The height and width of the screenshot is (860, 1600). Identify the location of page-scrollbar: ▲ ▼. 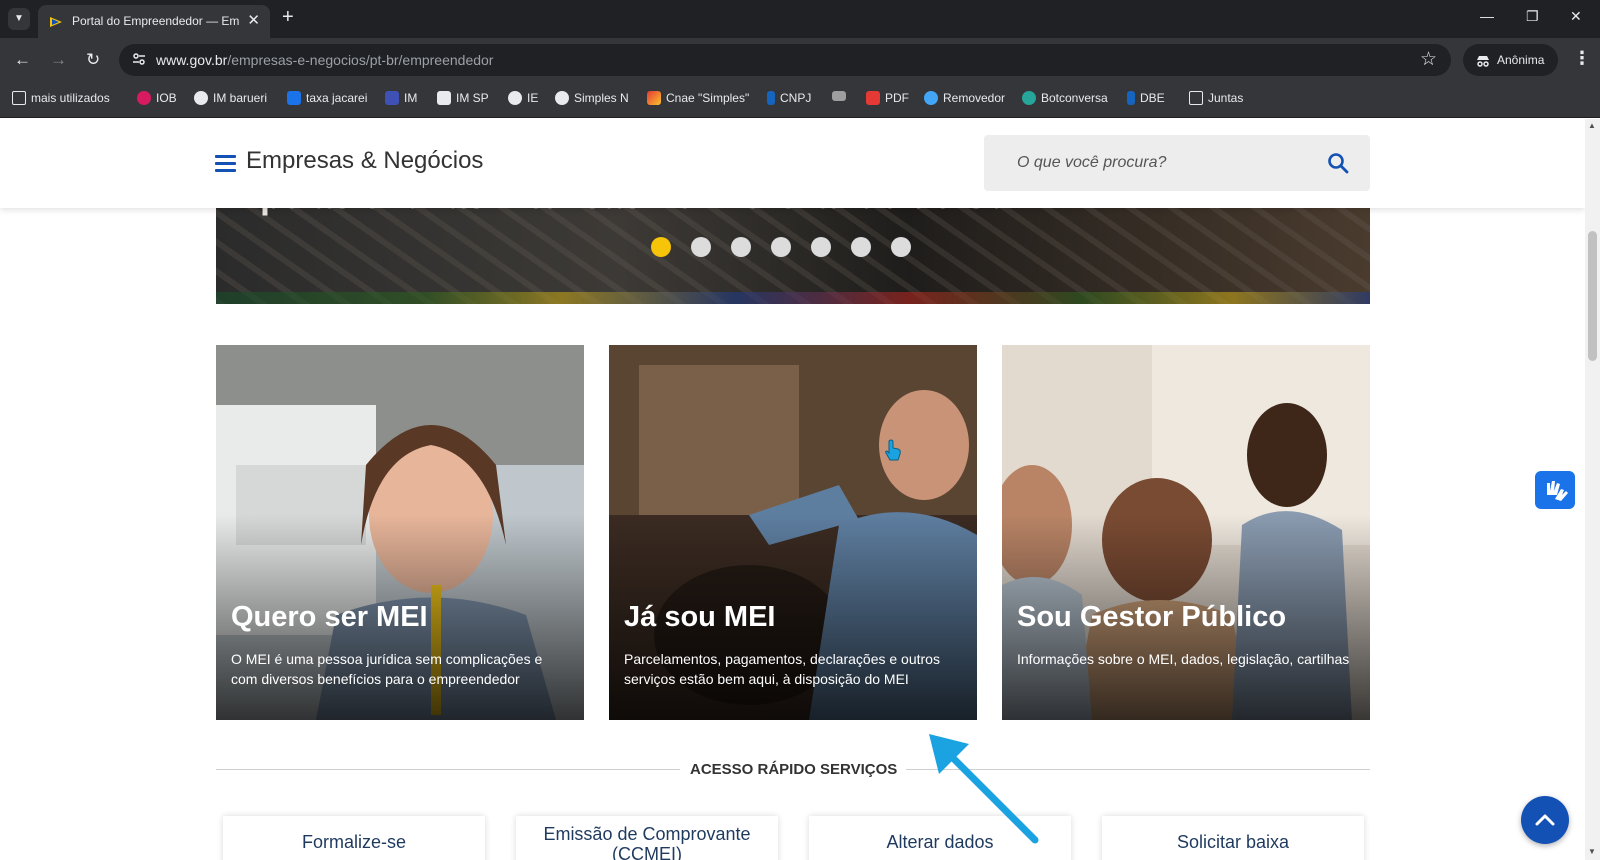
(1592, 489).